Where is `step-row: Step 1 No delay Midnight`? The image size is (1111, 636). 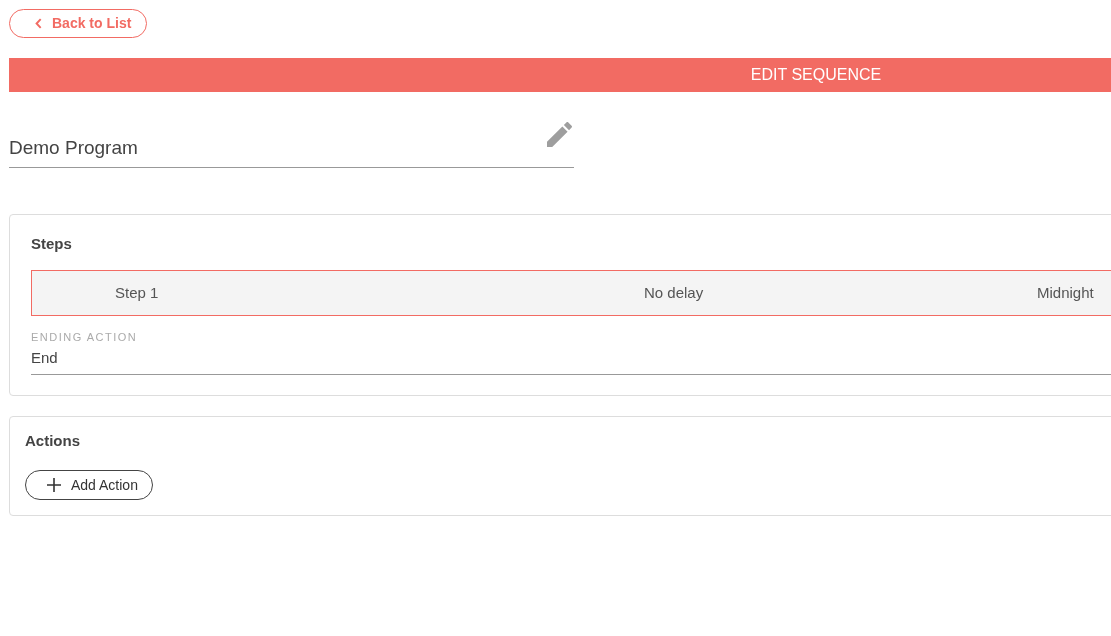 step-row: Step 1 No delay Midnight is located at coordinates (571, 293).